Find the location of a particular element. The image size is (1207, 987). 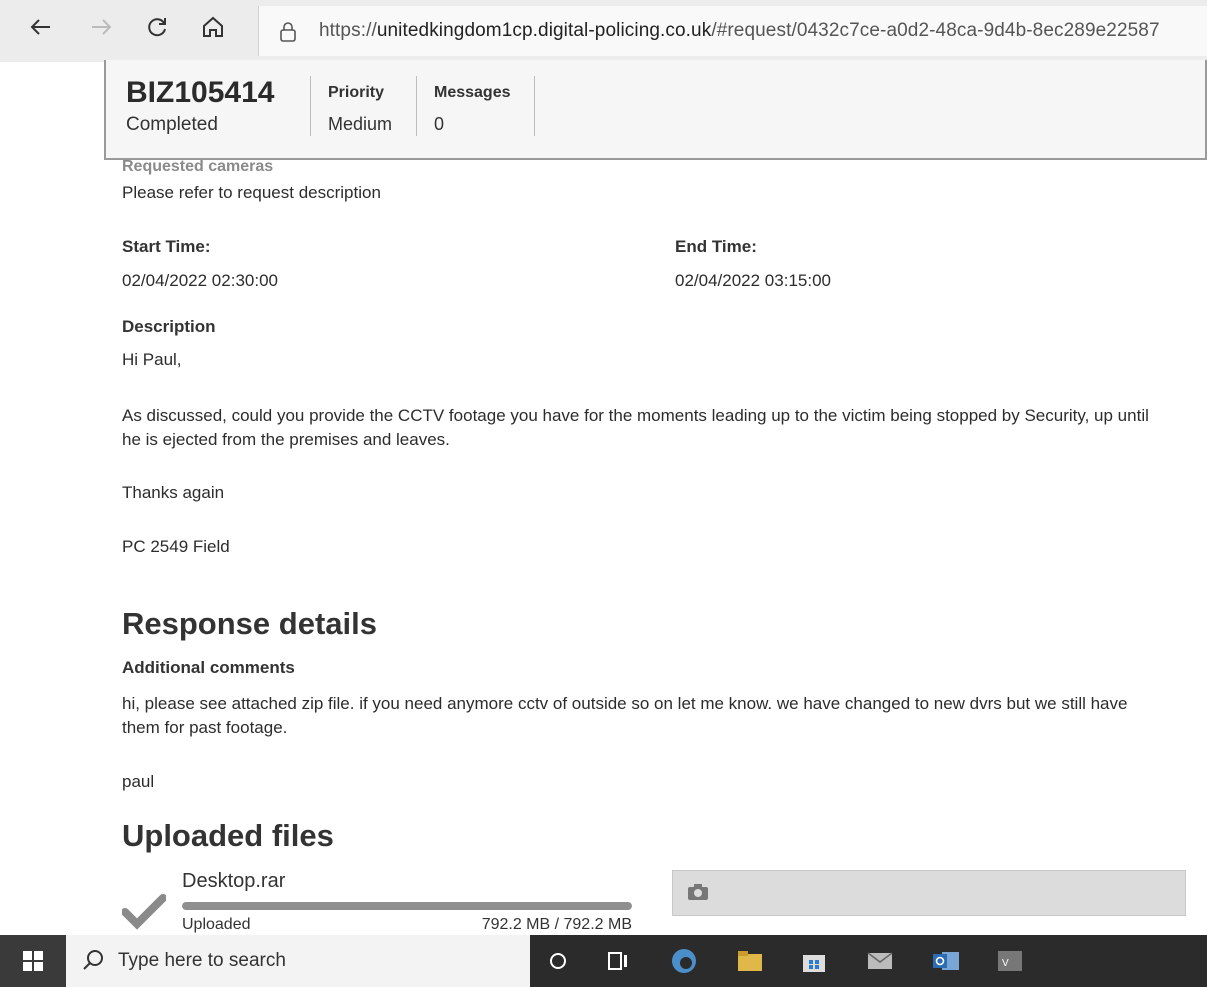

uploaded-files-heading: Uploaded files is located at coordinates (228, 835).